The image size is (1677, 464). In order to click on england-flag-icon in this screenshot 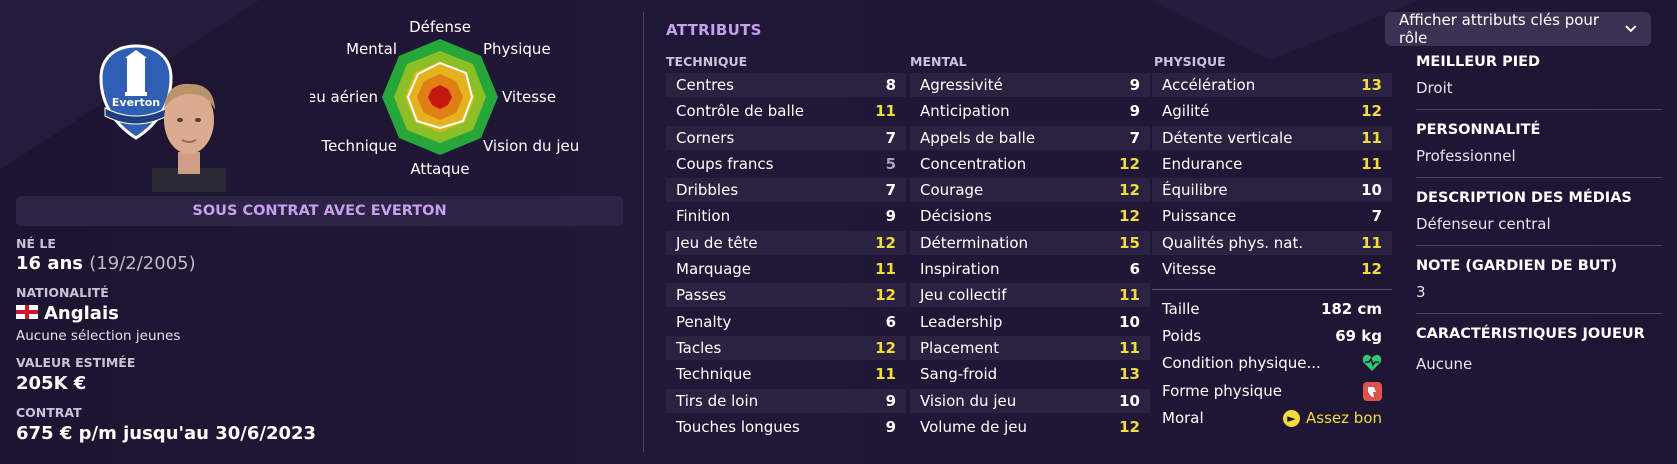, I will do `click(27, 312)`.